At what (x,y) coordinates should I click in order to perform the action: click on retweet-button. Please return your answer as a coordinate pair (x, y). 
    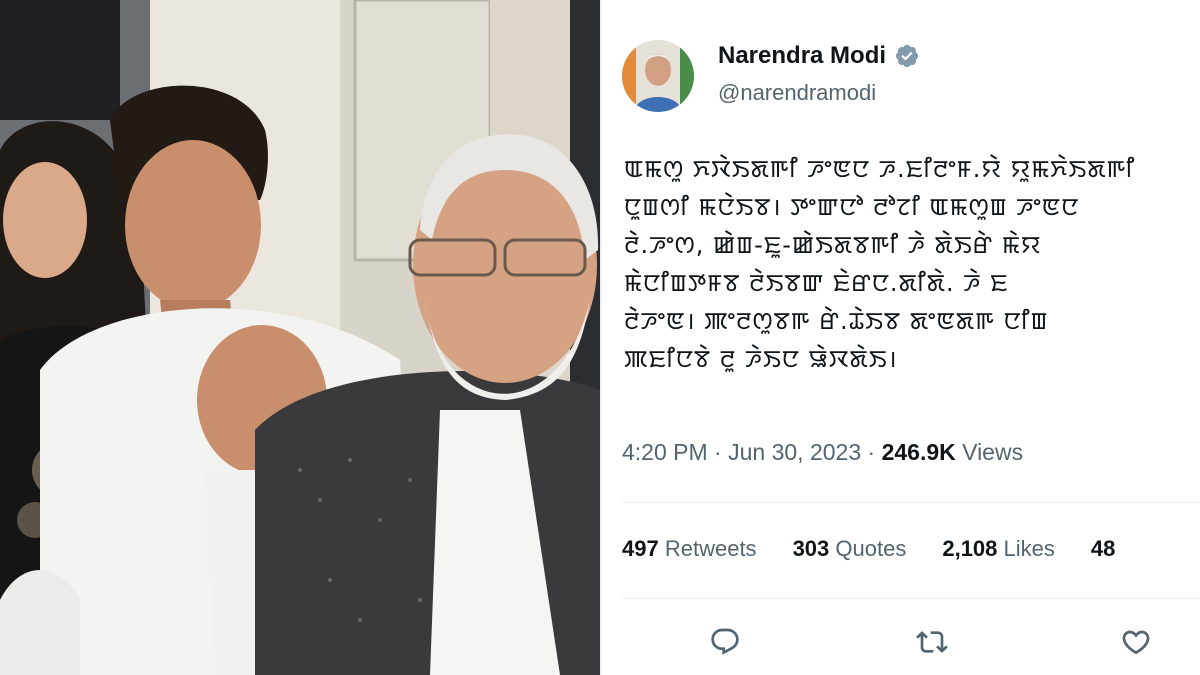
    Looking at the image, I should click on (932, 642).